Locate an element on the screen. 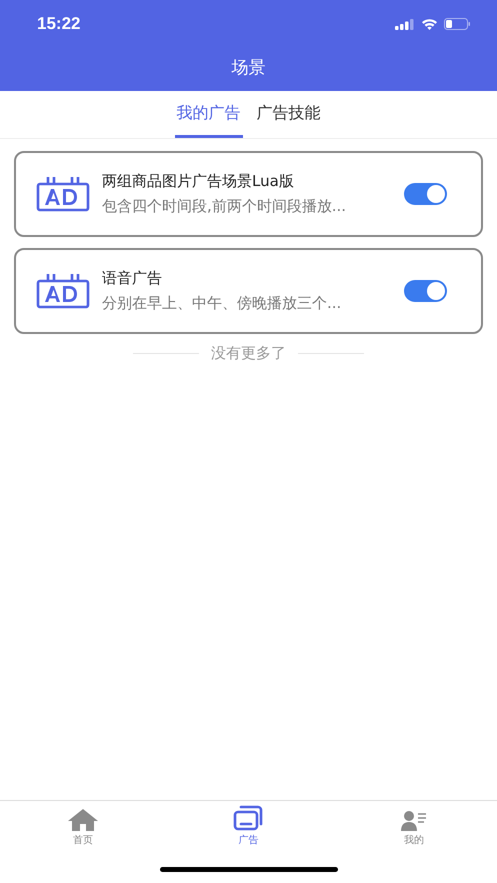  wifi-icon is located at coordinates (429, 24).